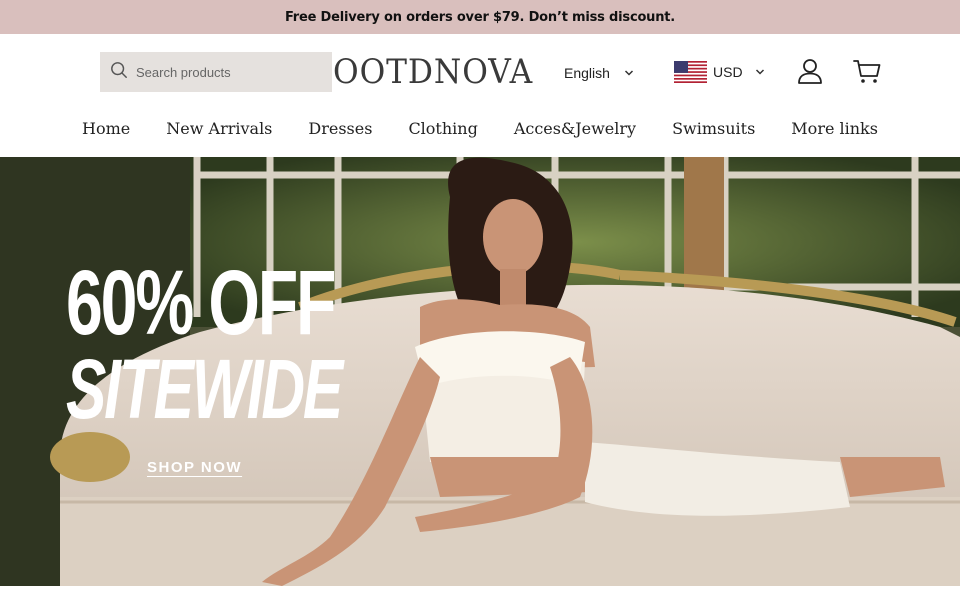  What do you see at coordinates (119, 72) in the screenshot?
I see `search-icon` at bounding box center [119, 72].